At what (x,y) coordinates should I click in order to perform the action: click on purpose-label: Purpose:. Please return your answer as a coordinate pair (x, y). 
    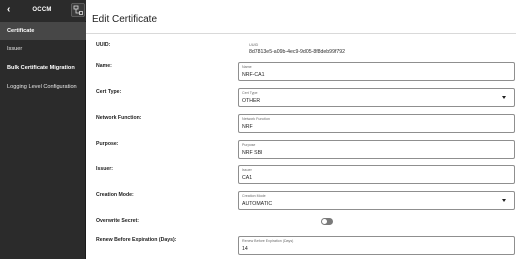
    Looking at the image, I should click on (107, 144).